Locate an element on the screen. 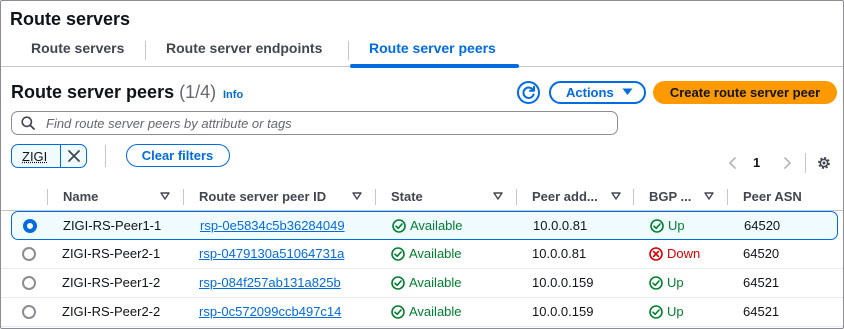  caret-down-icon is located at coordinates (627, 91).